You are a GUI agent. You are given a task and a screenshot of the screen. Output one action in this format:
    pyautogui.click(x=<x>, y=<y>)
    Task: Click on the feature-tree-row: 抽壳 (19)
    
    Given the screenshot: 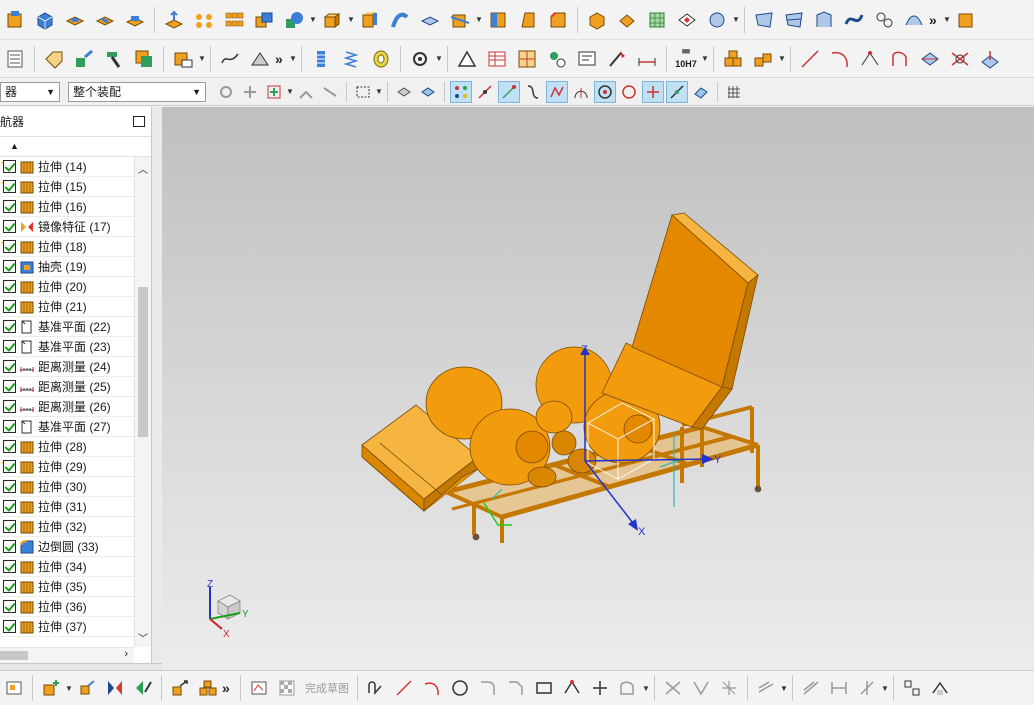 What is the action you would take?
    pyautogui.click(x=67, y=267)
    